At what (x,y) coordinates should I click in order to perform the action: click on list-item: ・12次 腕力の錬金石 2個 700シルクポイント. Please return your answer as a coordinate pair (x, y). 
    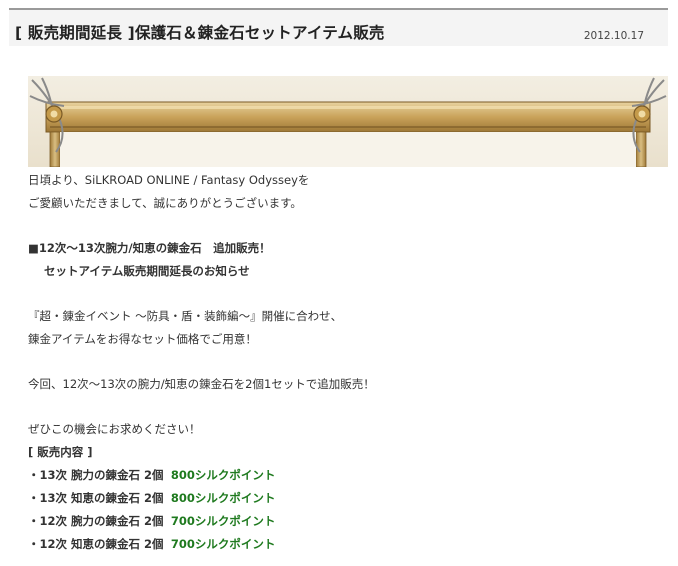
    Looking at the image, I should click on (151, 521).